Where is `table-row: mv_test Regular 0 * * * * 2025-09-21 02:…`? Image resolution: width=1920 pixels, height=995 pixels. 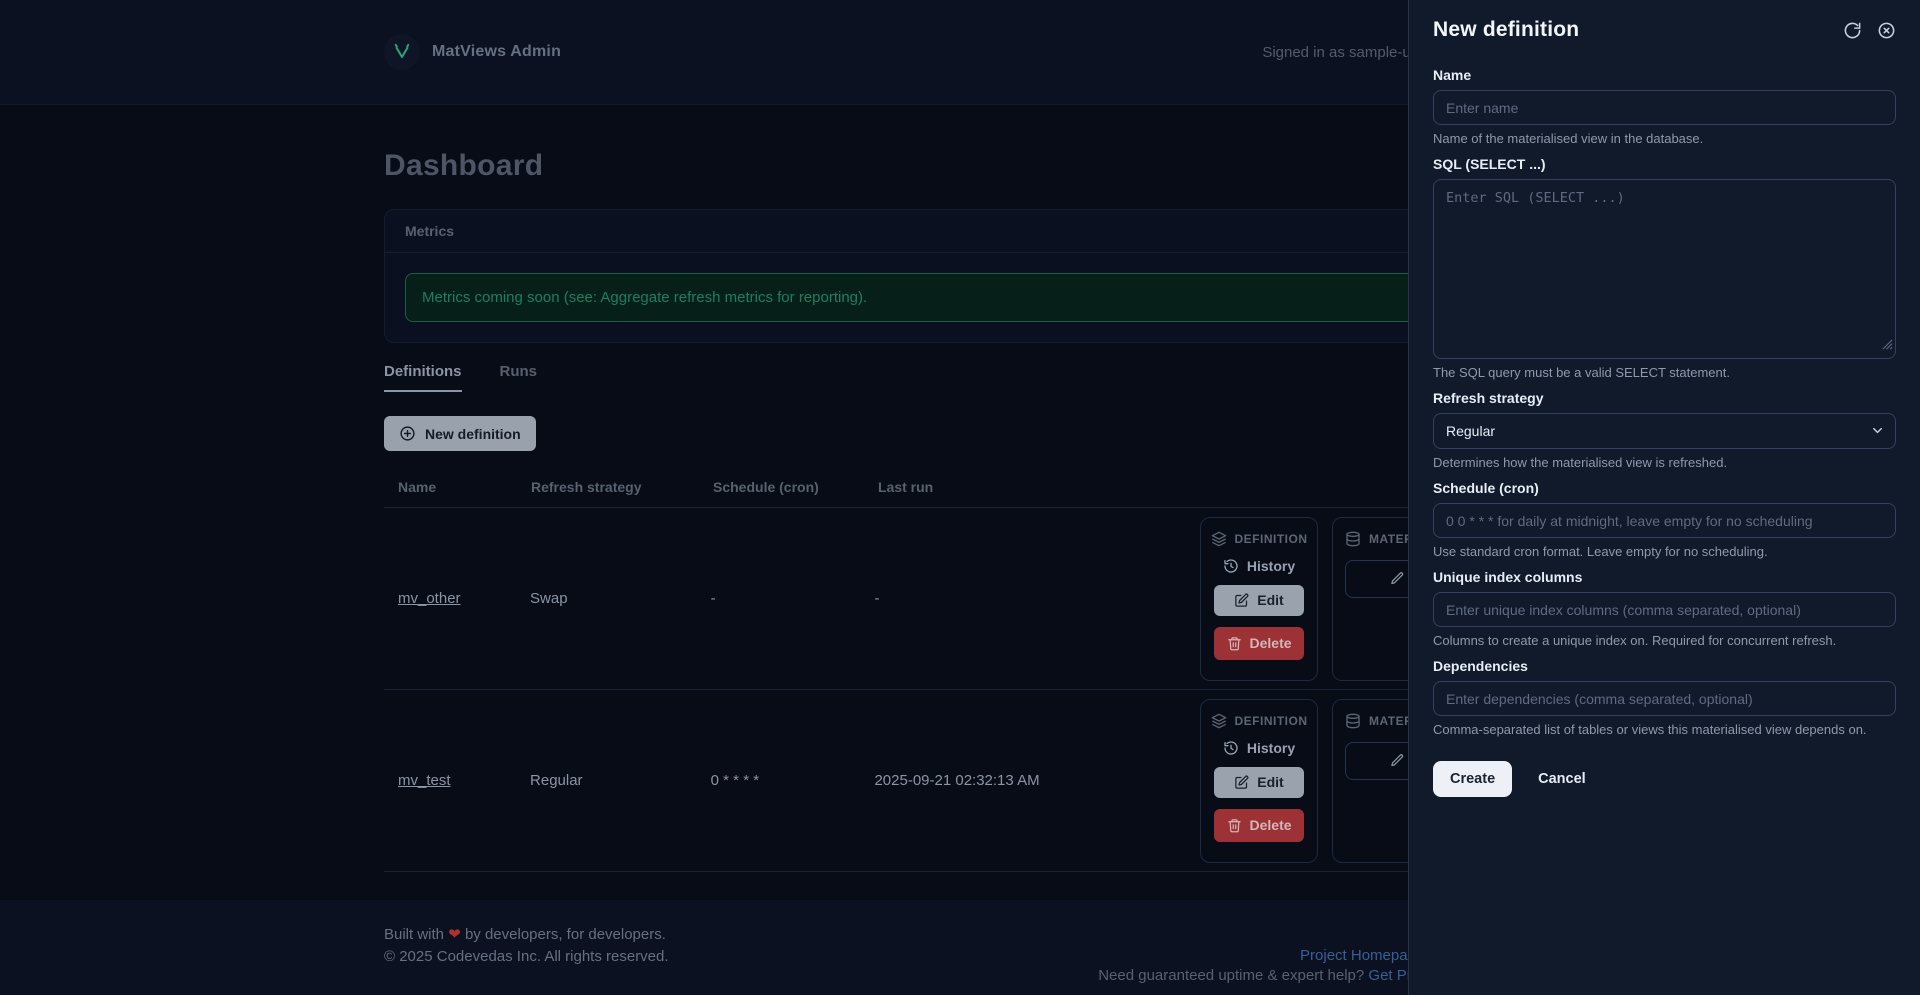 table-row: mv_test Regular 0 * * * * 2025-09-21 02:… is located at coordinates (960, 781).